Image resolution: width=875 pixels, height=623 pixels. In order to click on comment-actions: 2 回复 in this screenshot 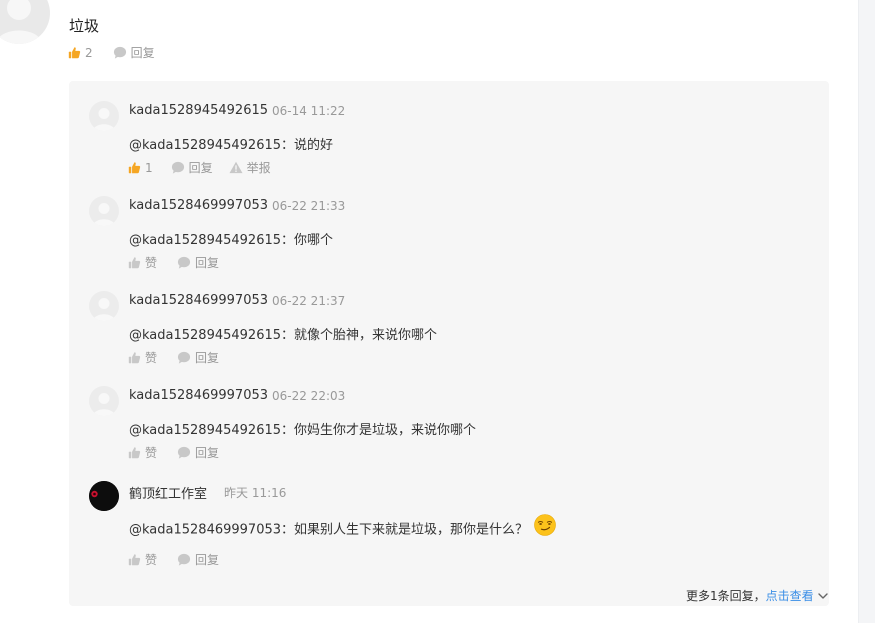, I will do `click(111, 52)`.